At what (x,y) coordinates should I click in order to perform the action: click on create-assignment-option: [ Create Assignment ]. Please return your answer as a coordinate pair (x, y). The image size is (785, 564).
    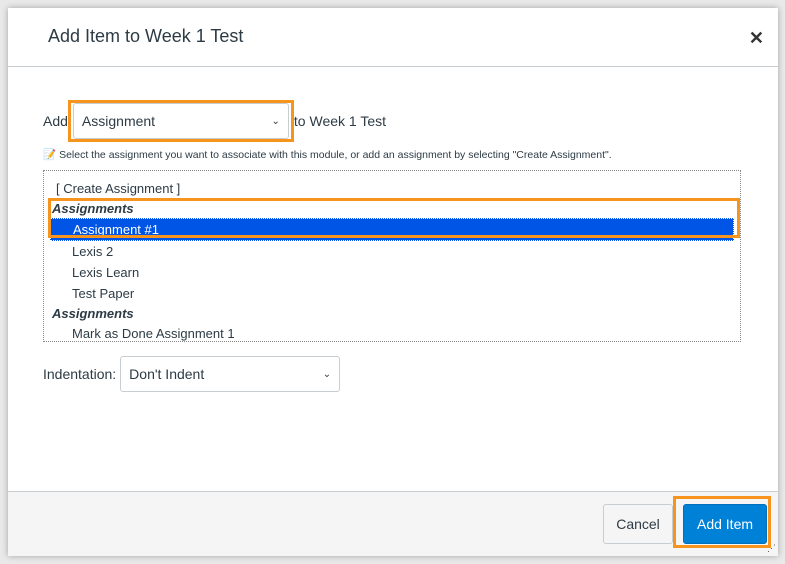
    Looking at the image, I should click on (392, 188).